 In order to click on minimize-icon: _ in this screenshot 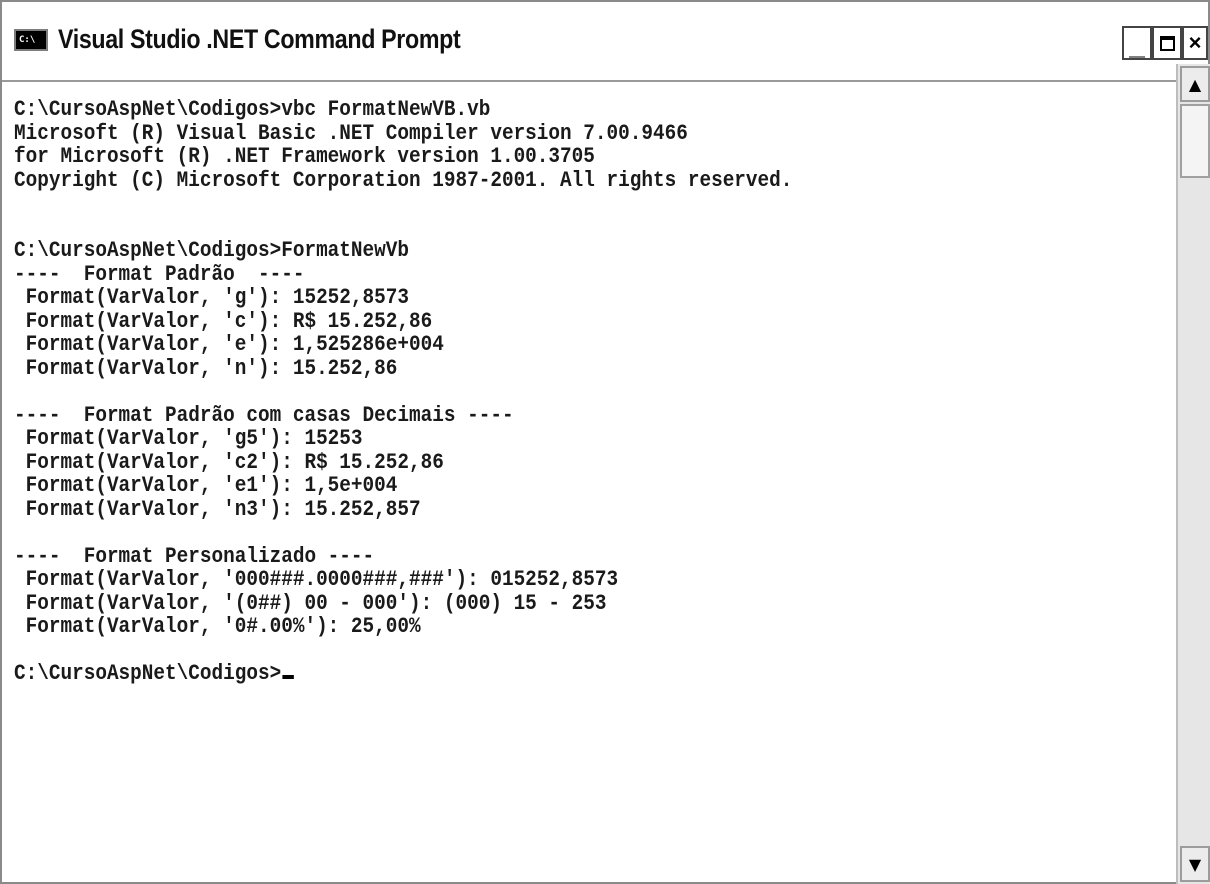, I will do `click(1137, 44)`.